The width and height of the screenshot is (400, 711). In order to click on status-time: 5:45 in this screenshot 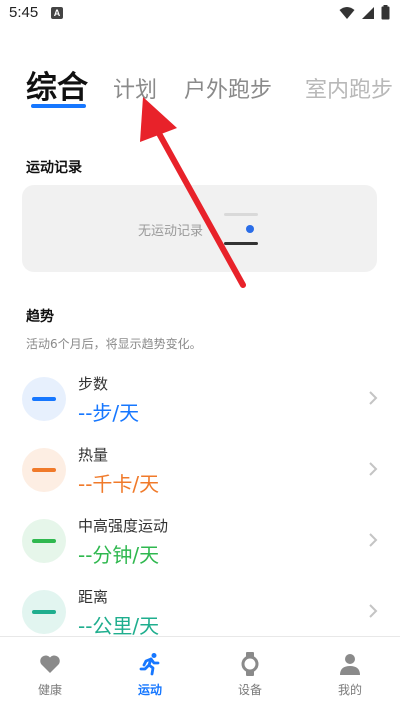, I will do `click(24, 12)`.